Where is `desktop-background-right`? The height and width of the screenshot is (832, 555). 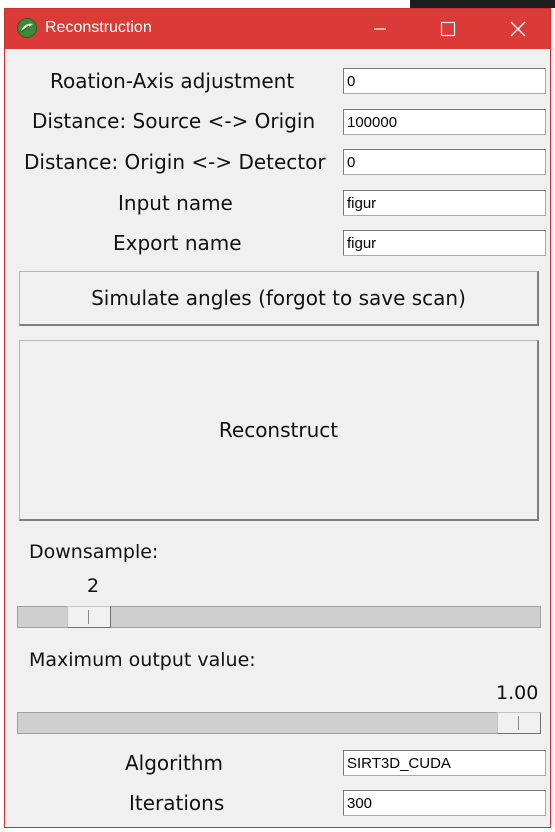
desktop-background-right is located at coordinates (553, 420).